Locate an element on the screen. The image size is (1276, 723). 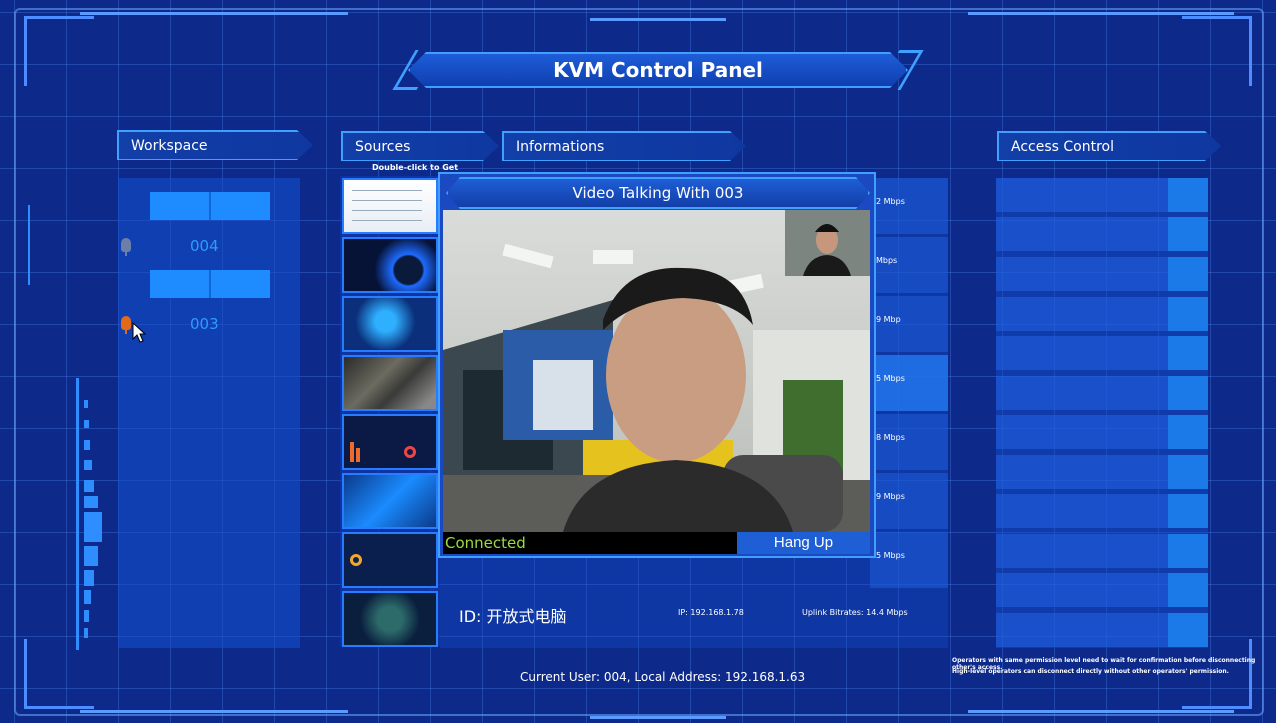
workspace-header: Workspace is located at coordinates (215, 145).